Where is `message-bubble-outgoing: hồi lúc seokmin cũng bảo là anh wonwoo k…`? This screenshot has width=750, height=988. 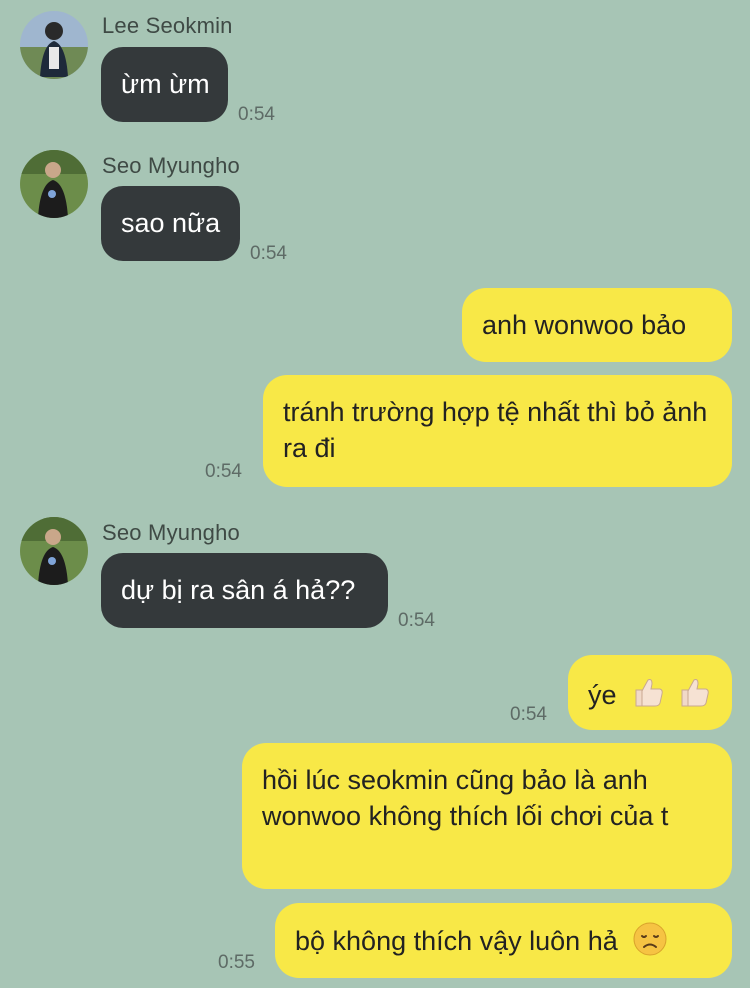 message-bubble-outgoing: hồi lúc seokmin cũng bảo là anh wonwoo k… is located at coordinates (487, 816).